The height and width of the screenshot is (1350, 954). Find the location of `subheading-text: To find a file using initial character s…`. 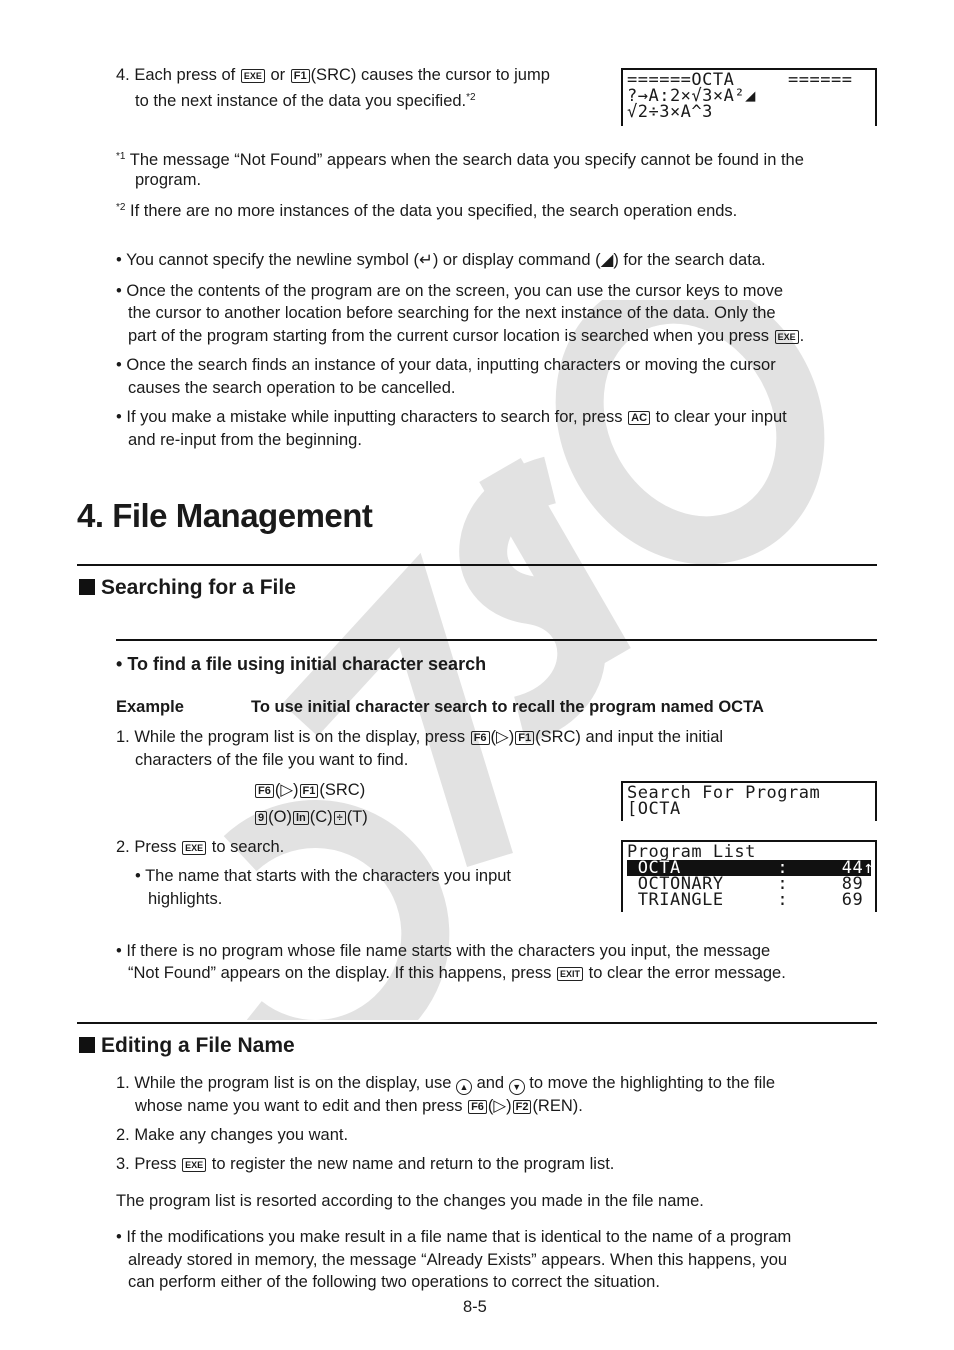

subheading-text: To find a file using initial character s… is located at coordinates (307, 664).